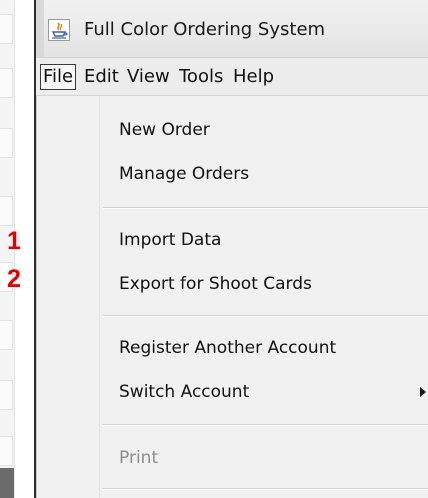  I want to click on background-dark-block, so click(7, 483).